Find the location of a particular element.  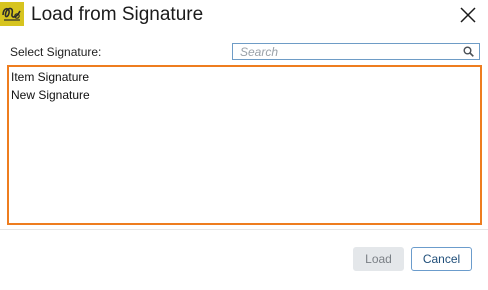

cancel-button: Cancel is located at coordinates (441, 259).